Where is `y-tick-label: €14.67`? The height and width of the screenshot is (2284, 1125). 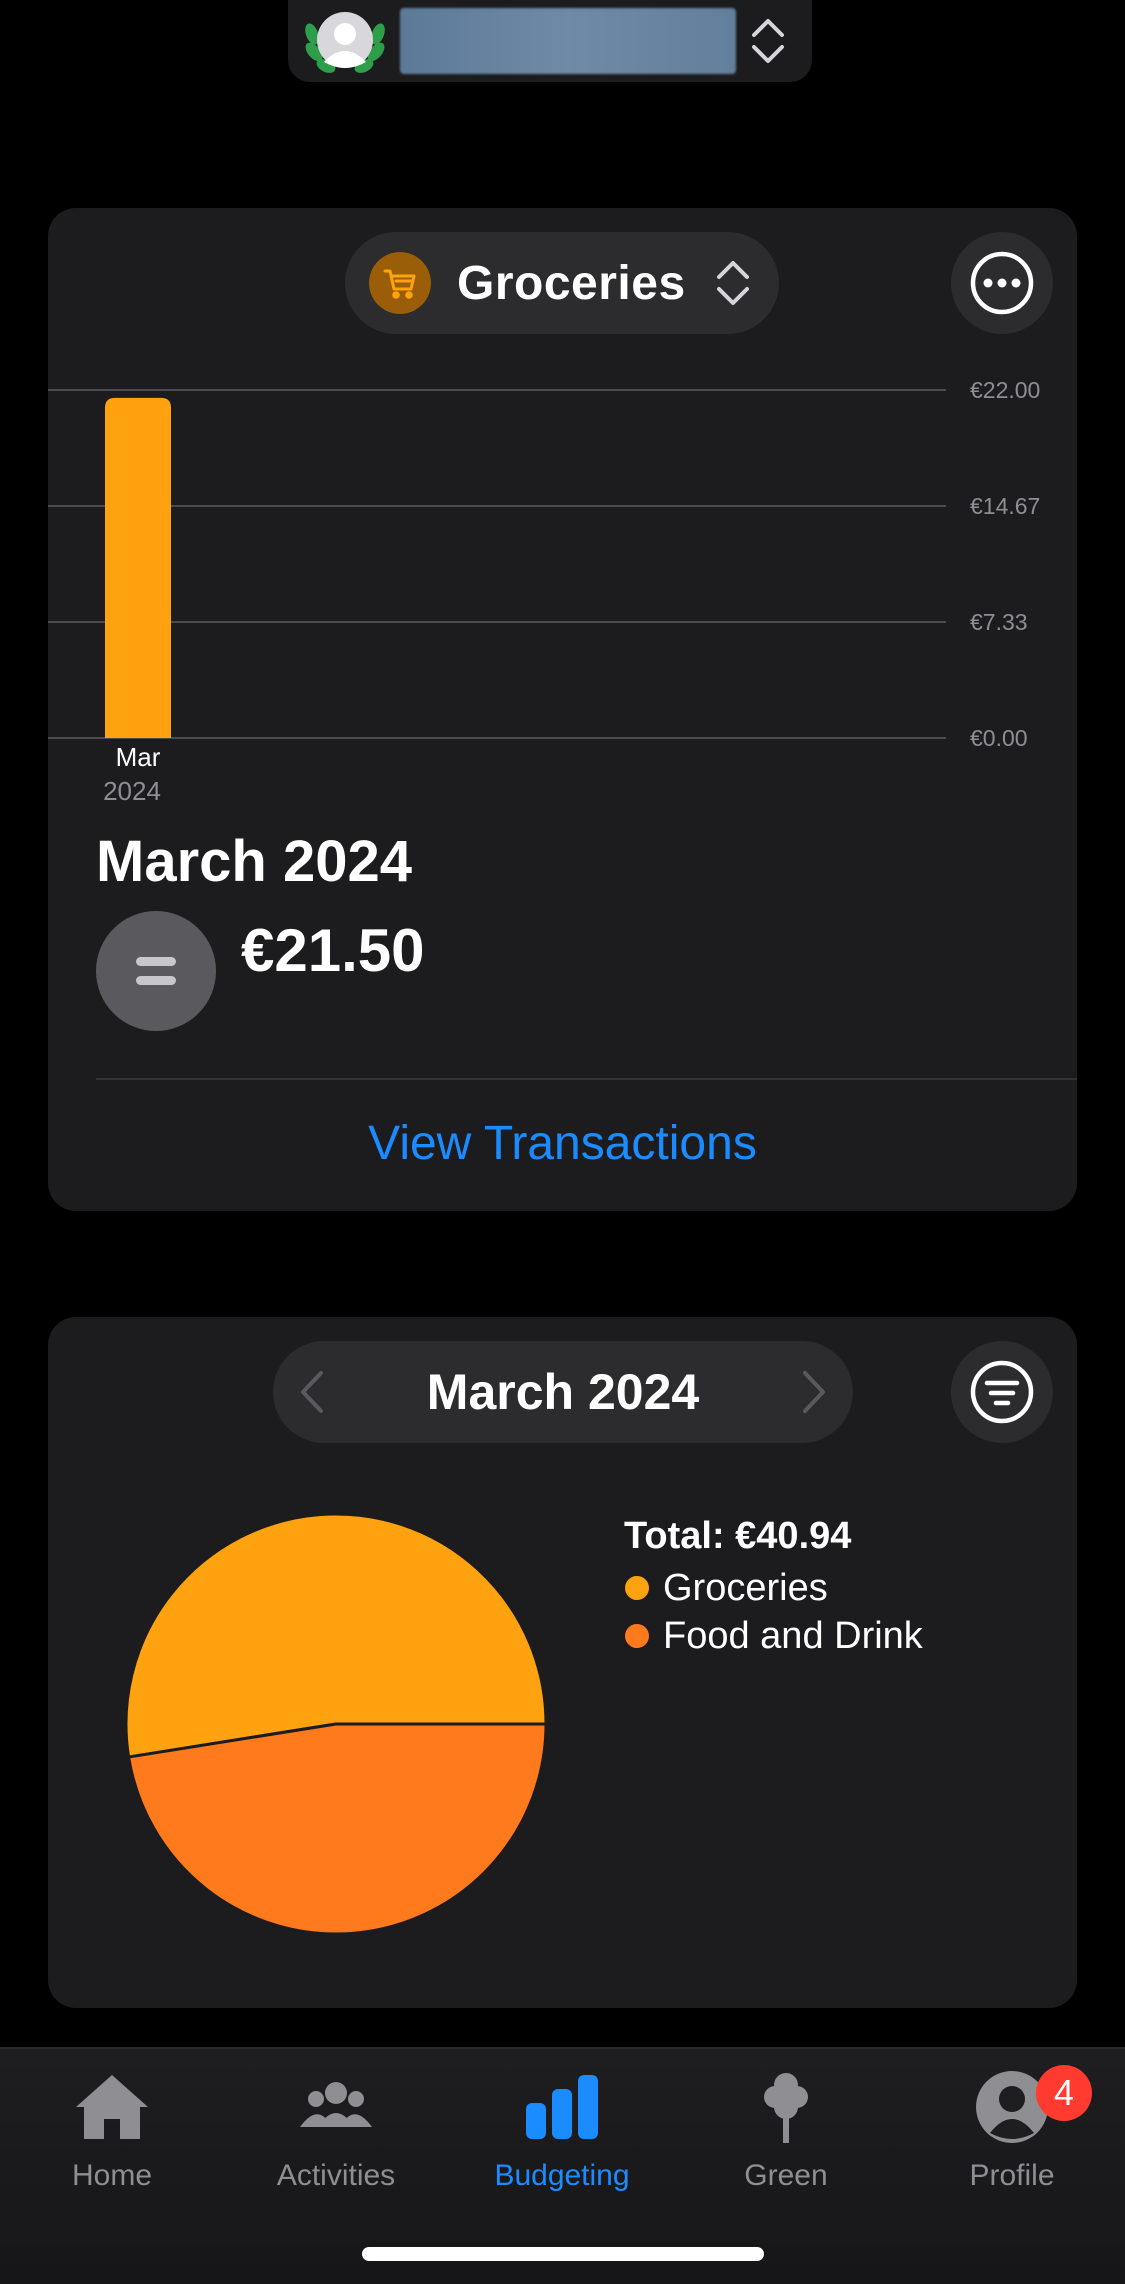
y-tick-label: €14.67 is located at coordinates (1005, 506).